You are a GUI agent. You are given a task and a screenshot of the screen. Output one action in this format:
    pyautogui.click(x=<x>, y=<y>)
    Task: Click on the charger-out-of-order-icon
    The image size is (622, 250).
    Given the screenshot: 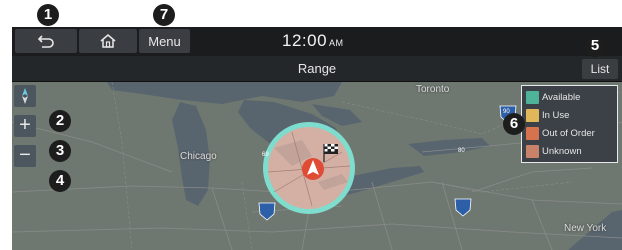 What is the action you would take?
    pyautogui.click(x=532, y=133)
    